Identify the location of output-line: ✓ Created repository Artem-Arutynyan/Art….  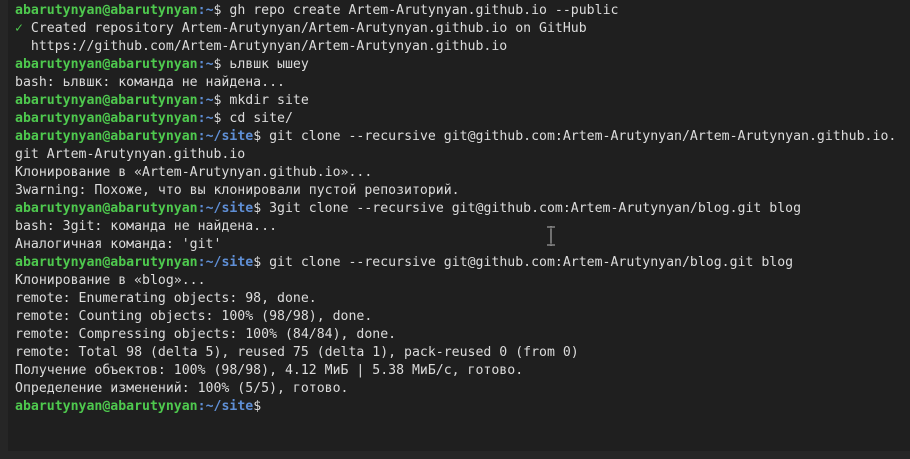
(462, 29).